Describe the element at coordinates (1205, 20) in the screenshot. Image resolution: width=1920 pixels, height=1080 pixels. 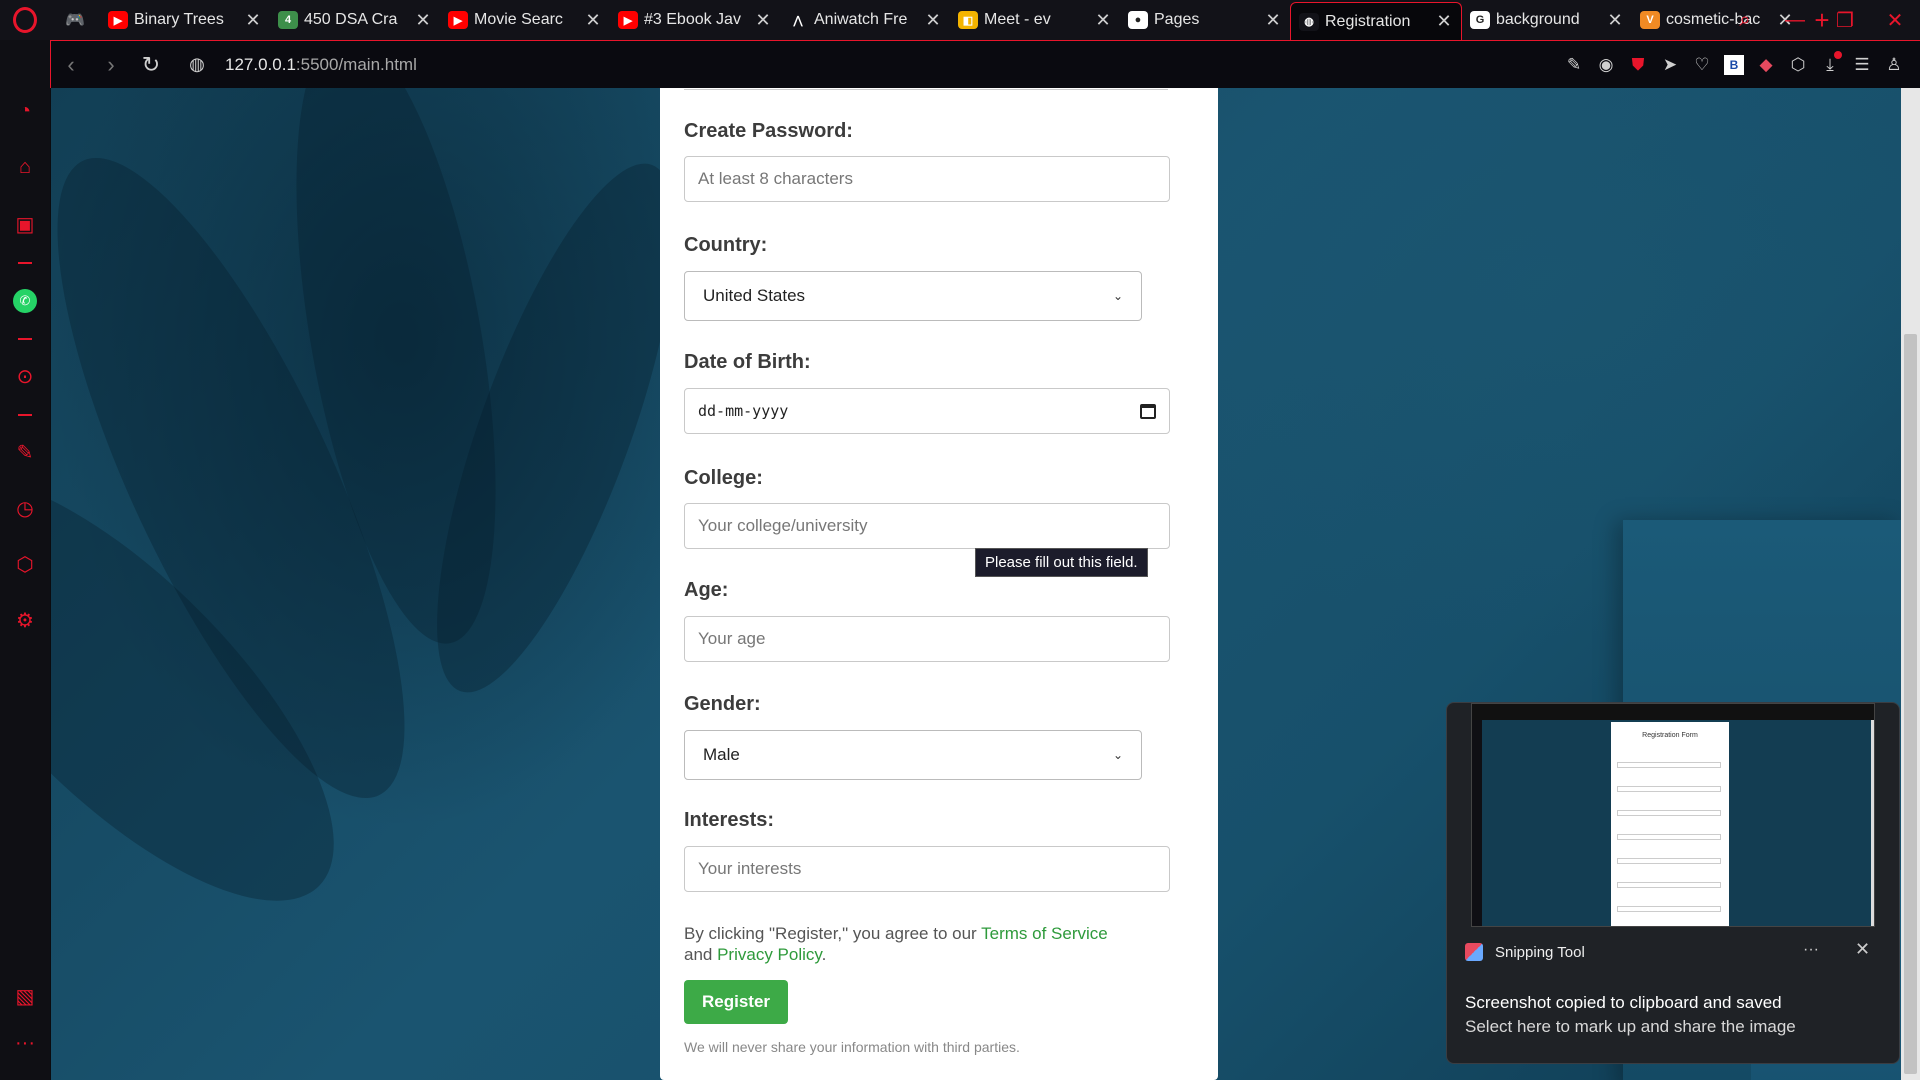
I see `browser-tab: ● Pages ✕` at that location.